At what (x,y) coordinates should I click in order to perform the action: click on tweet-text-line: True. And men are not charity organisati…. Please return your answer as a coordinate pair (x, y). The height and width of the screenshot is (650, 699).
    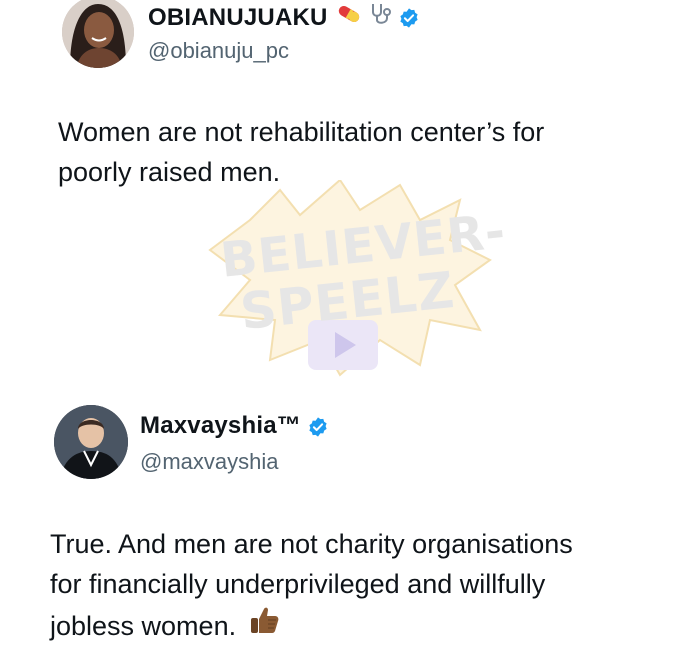
    Looking at the image, I should click on (311, 544).